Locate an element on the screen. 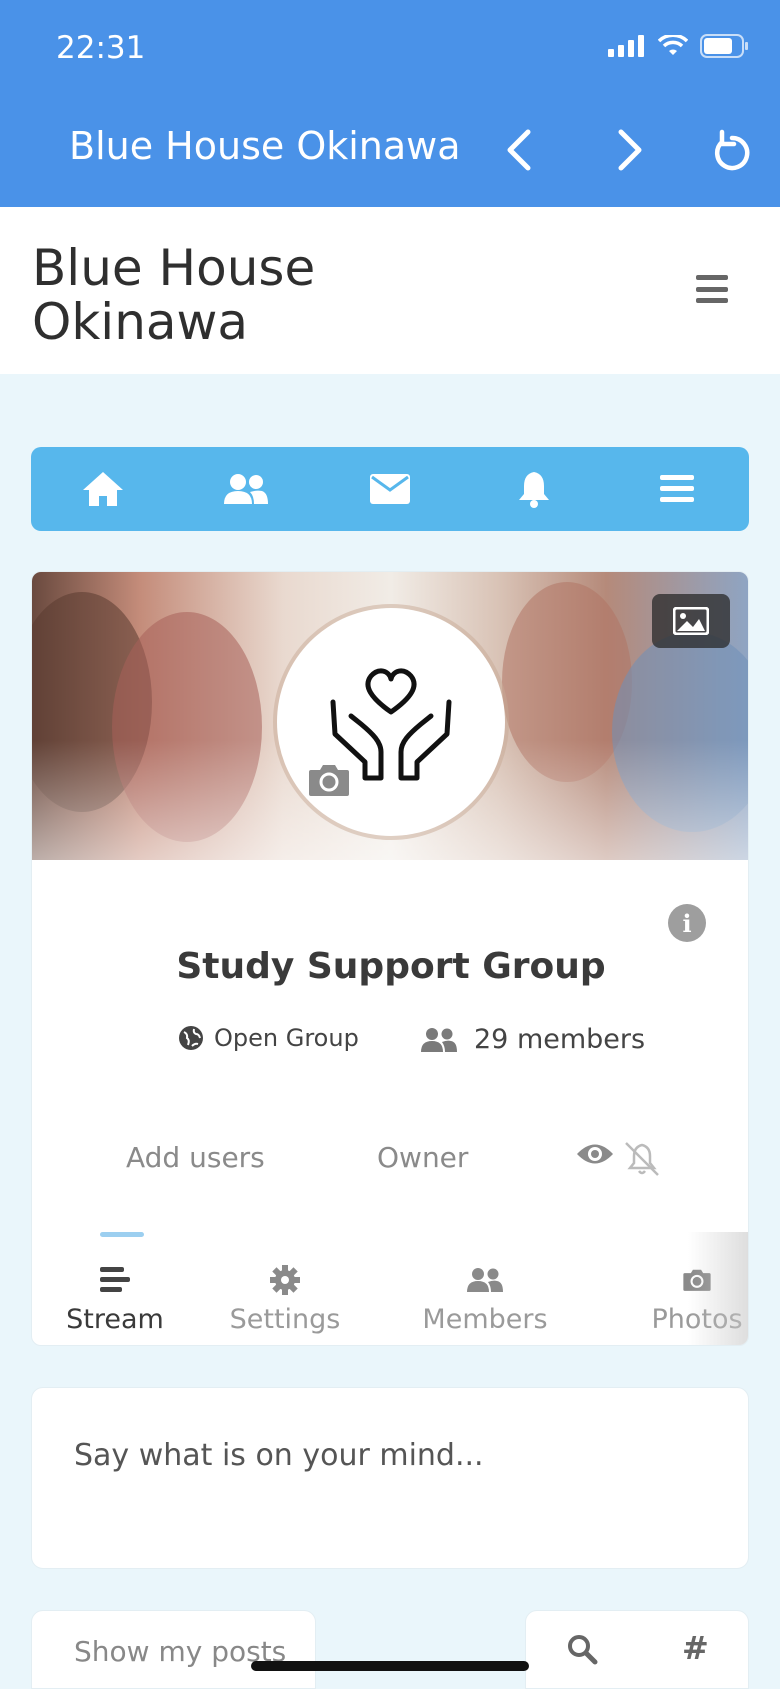 The height and width of the screenshot is (1689, 780). home-icon is located at coordinates (102, 489).